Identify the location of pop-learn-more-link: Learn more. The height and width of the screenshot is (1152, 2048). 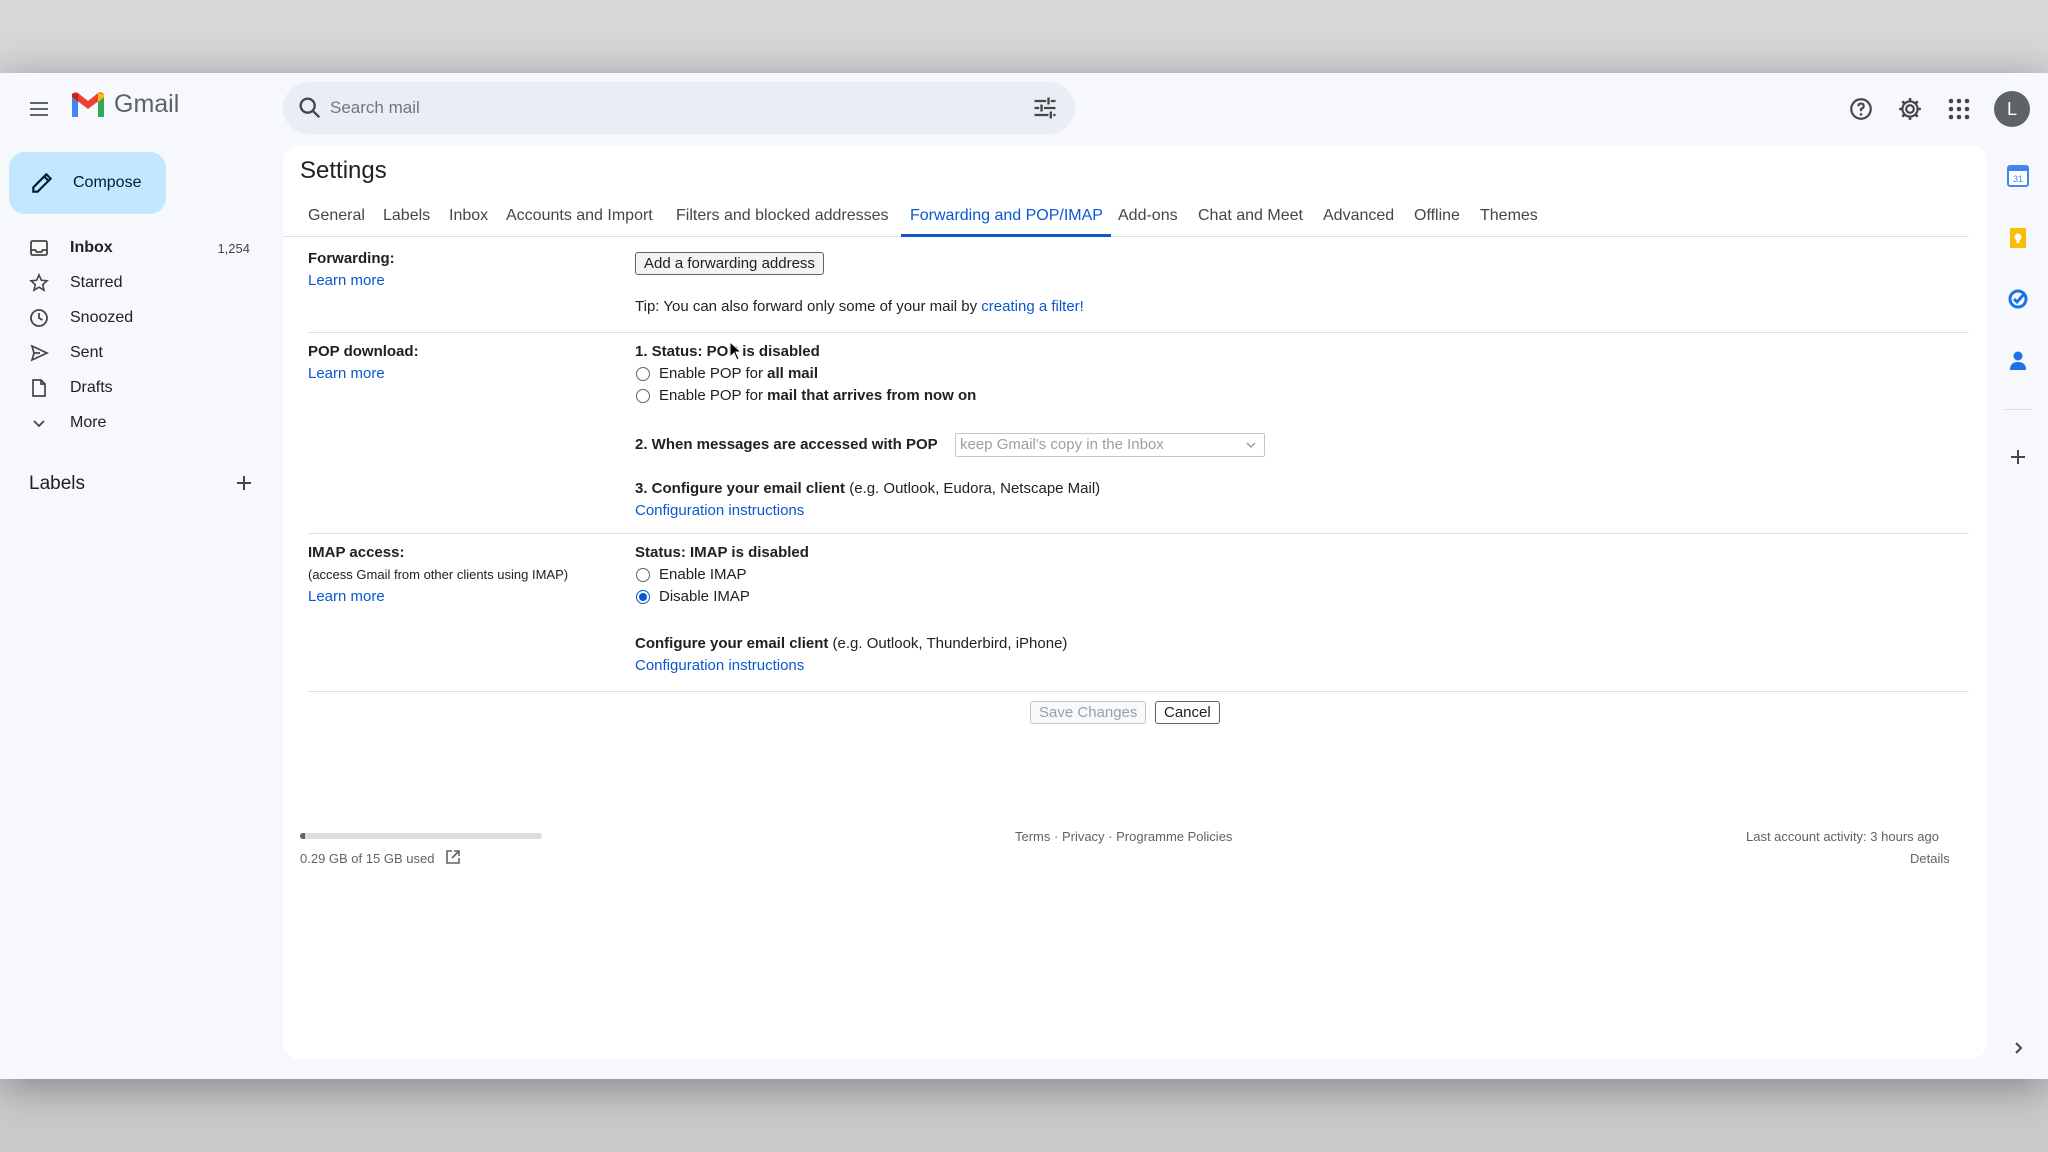
(346, 373).